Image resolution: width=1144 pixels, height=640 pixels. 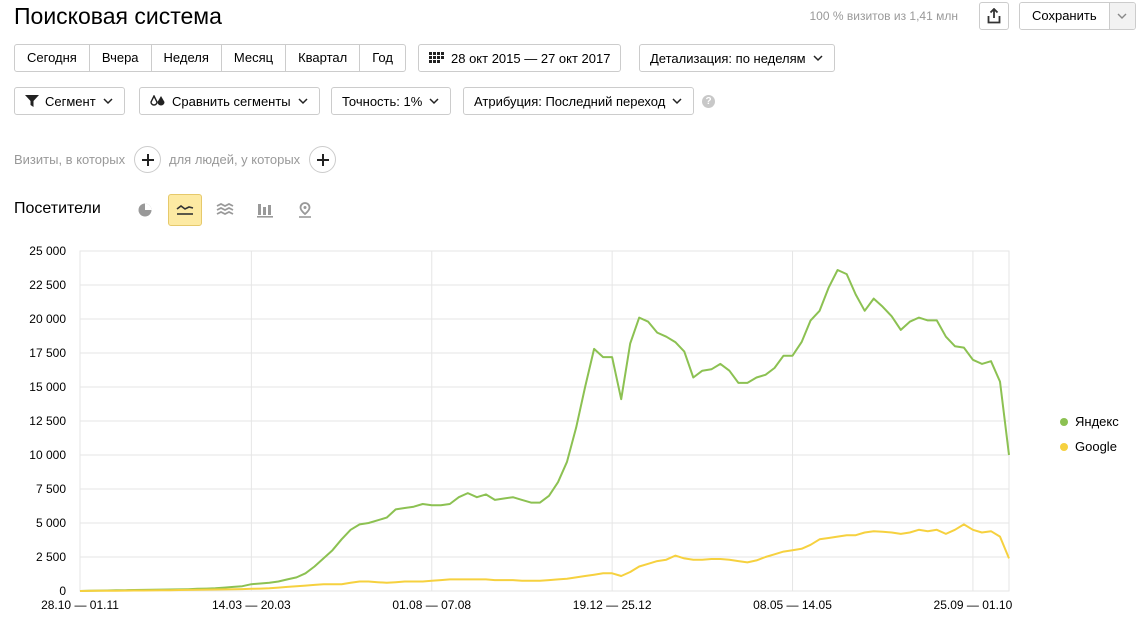 What do you see at coordinates (531, 58) in the screenshot?
I see `date-range-label: 28 окт 2015 — 27 окт 2017` at bounding box center [531, 58].